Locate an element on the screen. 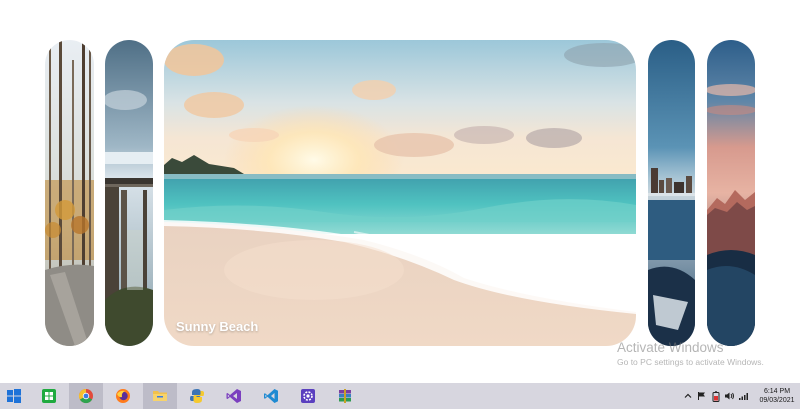  spreadsheet-icon is located at coordinates (49, 396).